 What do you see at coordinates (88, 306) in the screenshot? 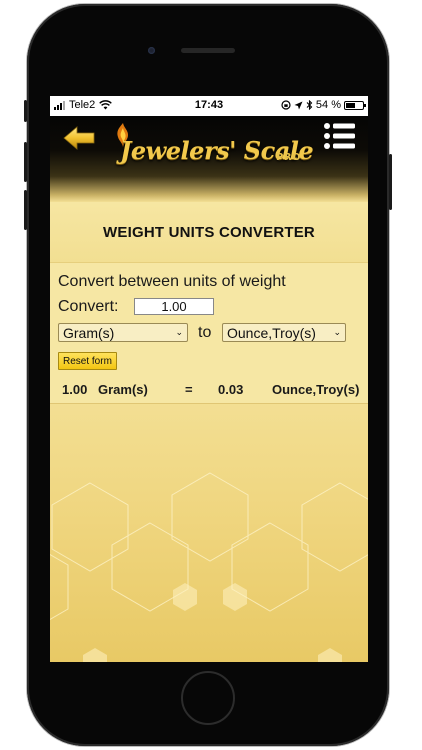
I see `convert-label: Convert:` at bounding box center [88, 306].